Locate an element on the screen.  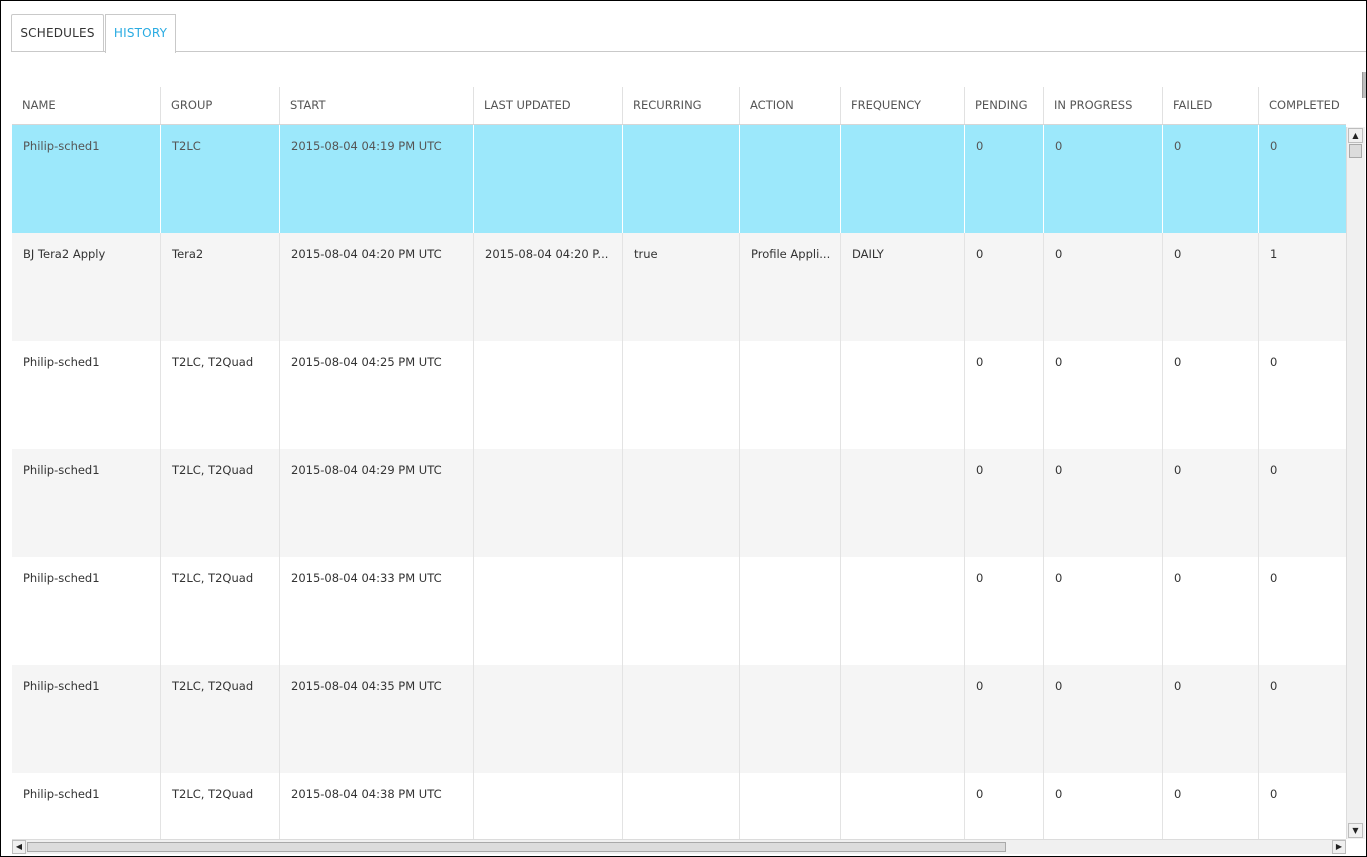
col-header-group: GROUP is located at coordinates (220, 105).